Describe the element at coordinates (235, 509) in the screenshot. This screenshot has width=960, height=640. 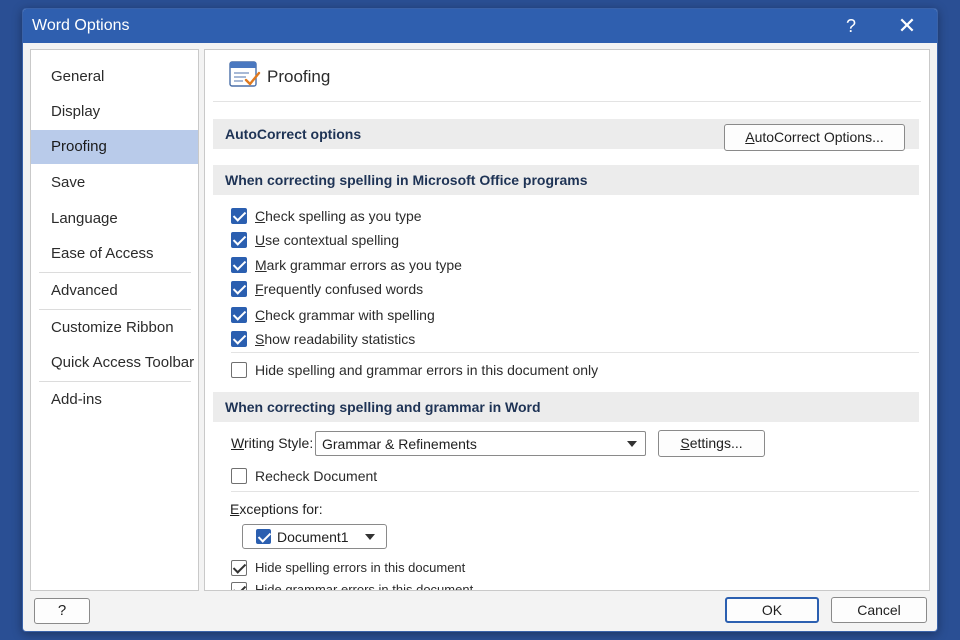
I see `access-key: E` at that location.